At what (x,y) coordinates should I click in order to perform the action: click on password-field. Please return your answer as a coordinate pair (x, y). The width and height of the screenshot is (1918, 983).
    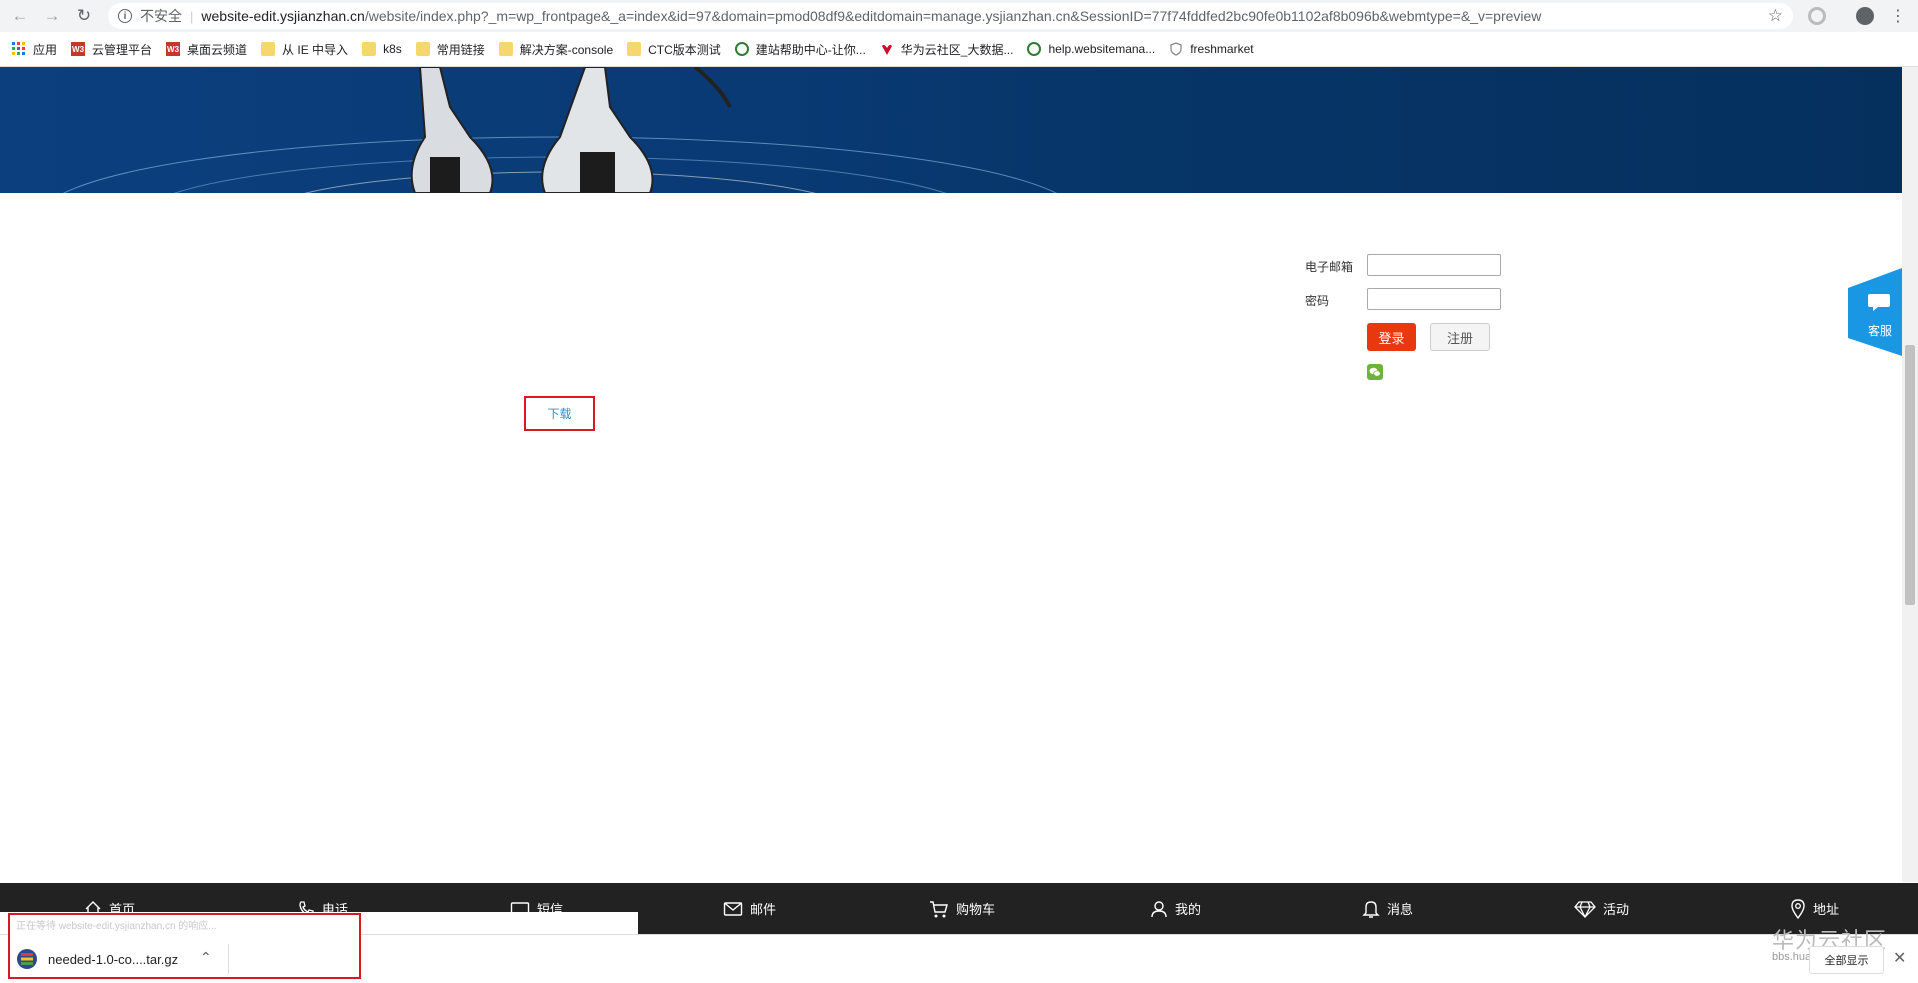
    Looking at the image, I should click on (1434, 299).